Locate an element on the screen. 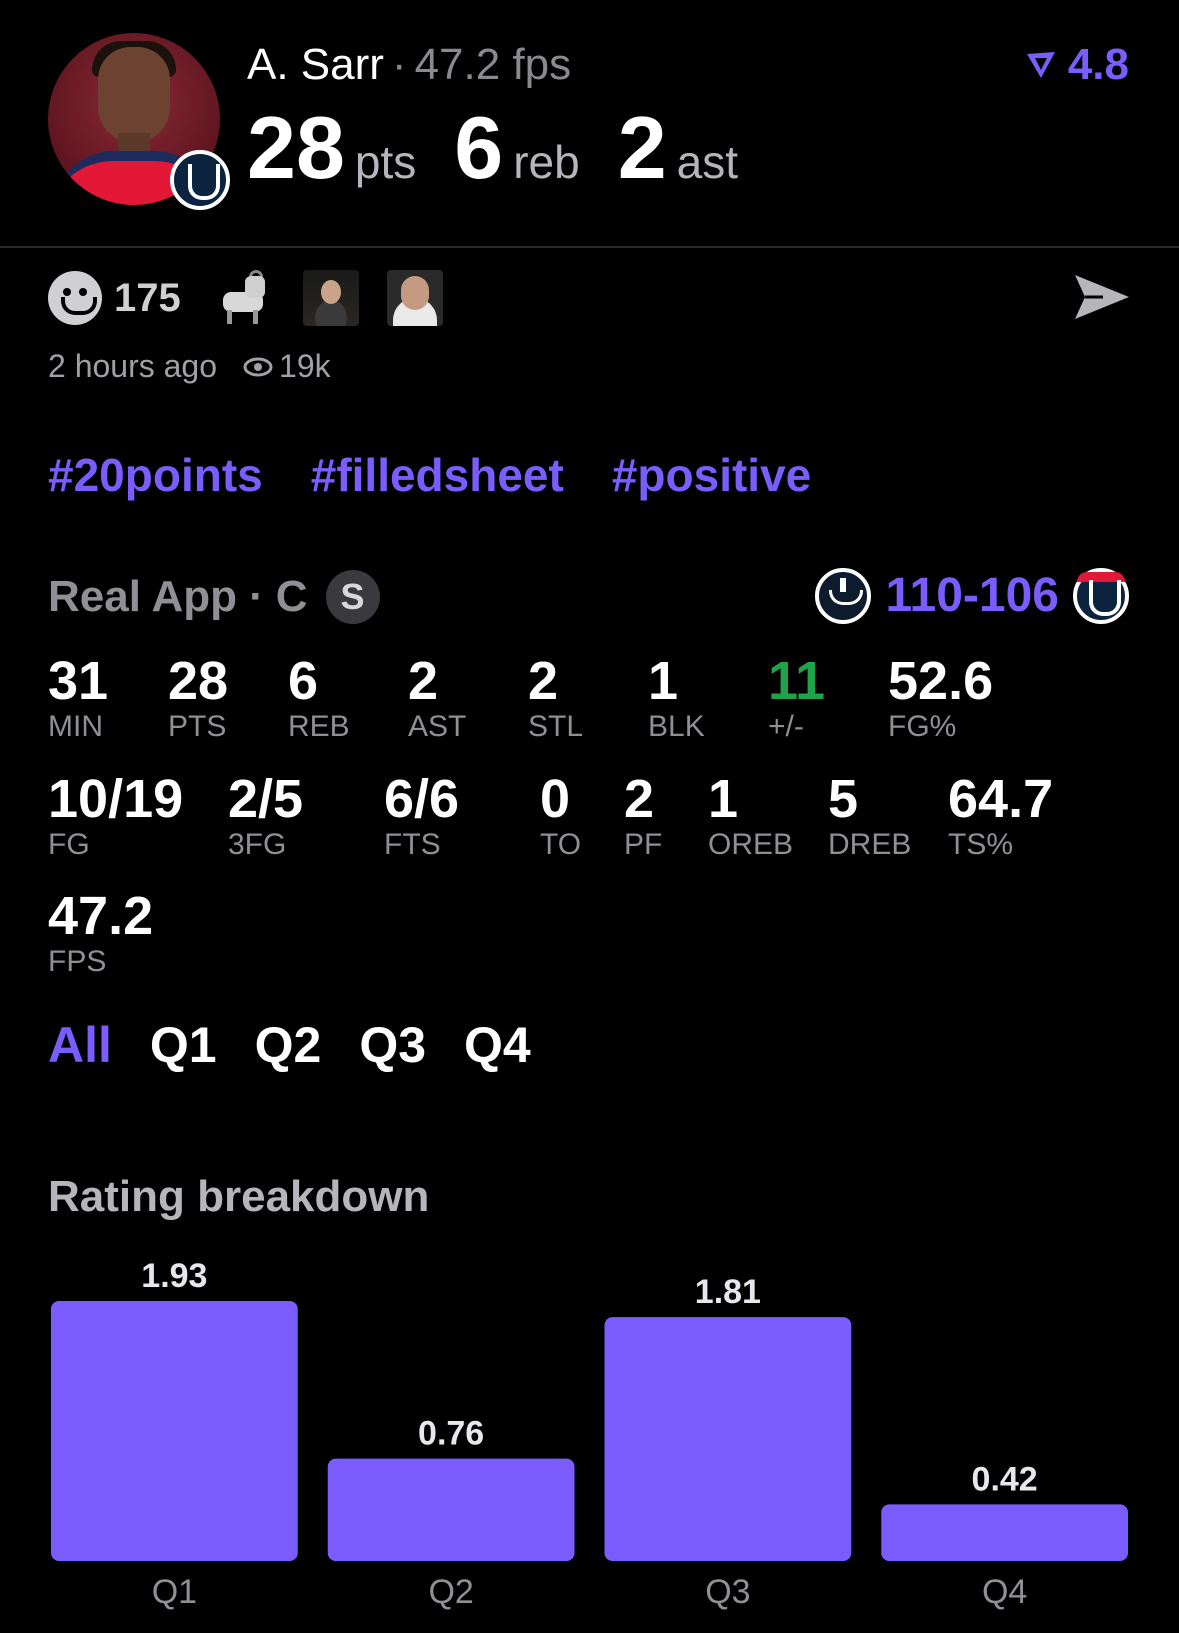 Image resolution: width=1179 pixels, height=1633 pixels. bar-value-label: 1.81 is located at coordinates (728, 1292).